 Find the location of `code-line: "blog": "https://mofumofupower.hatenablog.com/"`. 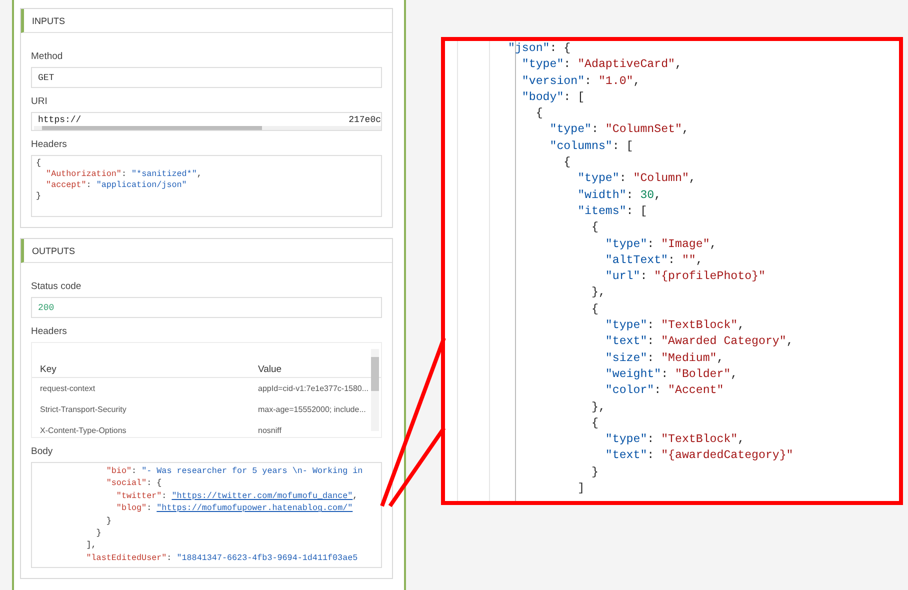

code-line: "blog": "https://mofumofupower.hatenablog.com/" is located at coordinates (234, 508).